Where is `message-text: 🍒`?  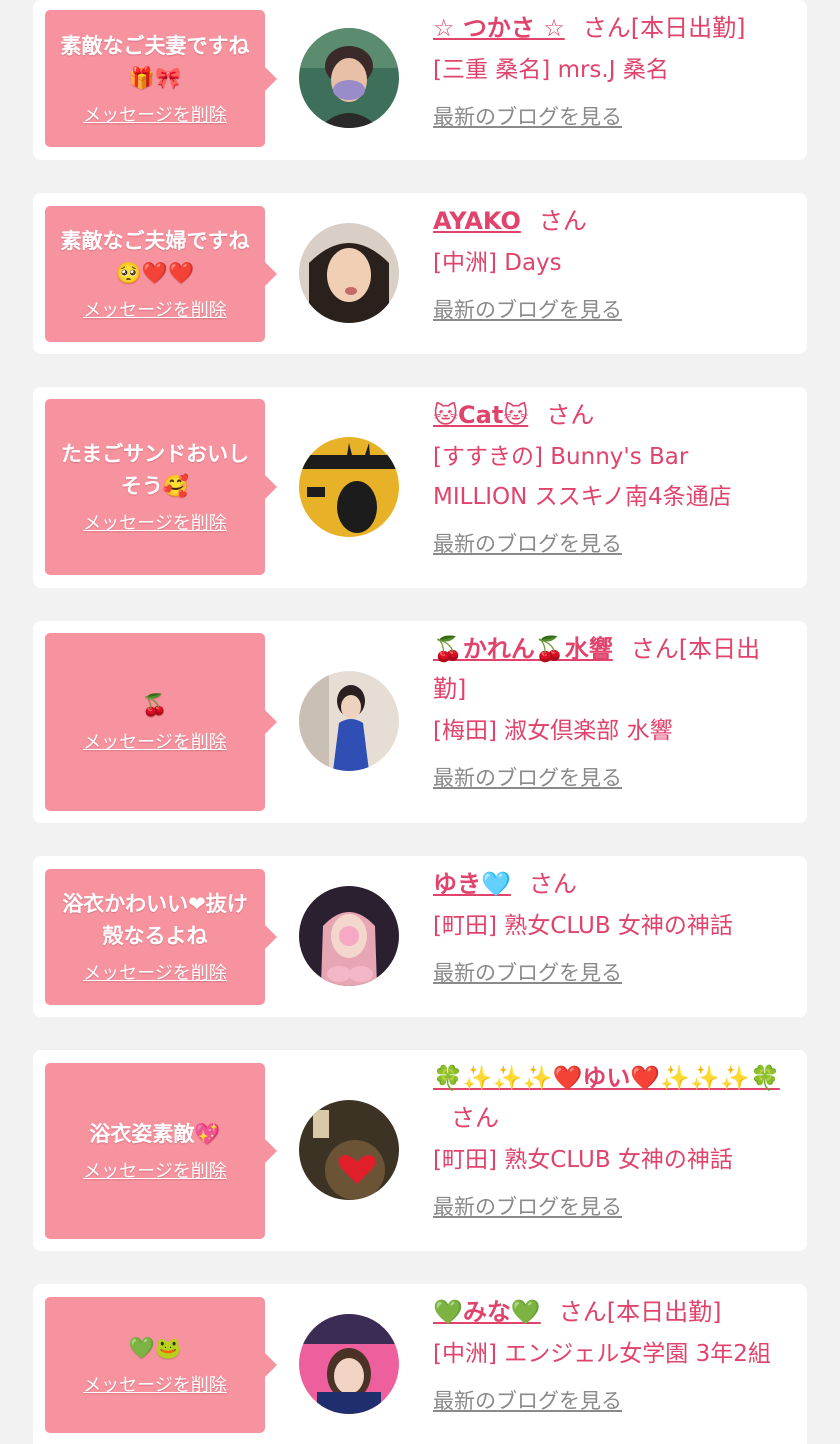
message-text: 🍒 is located at coordinates (155, 705).